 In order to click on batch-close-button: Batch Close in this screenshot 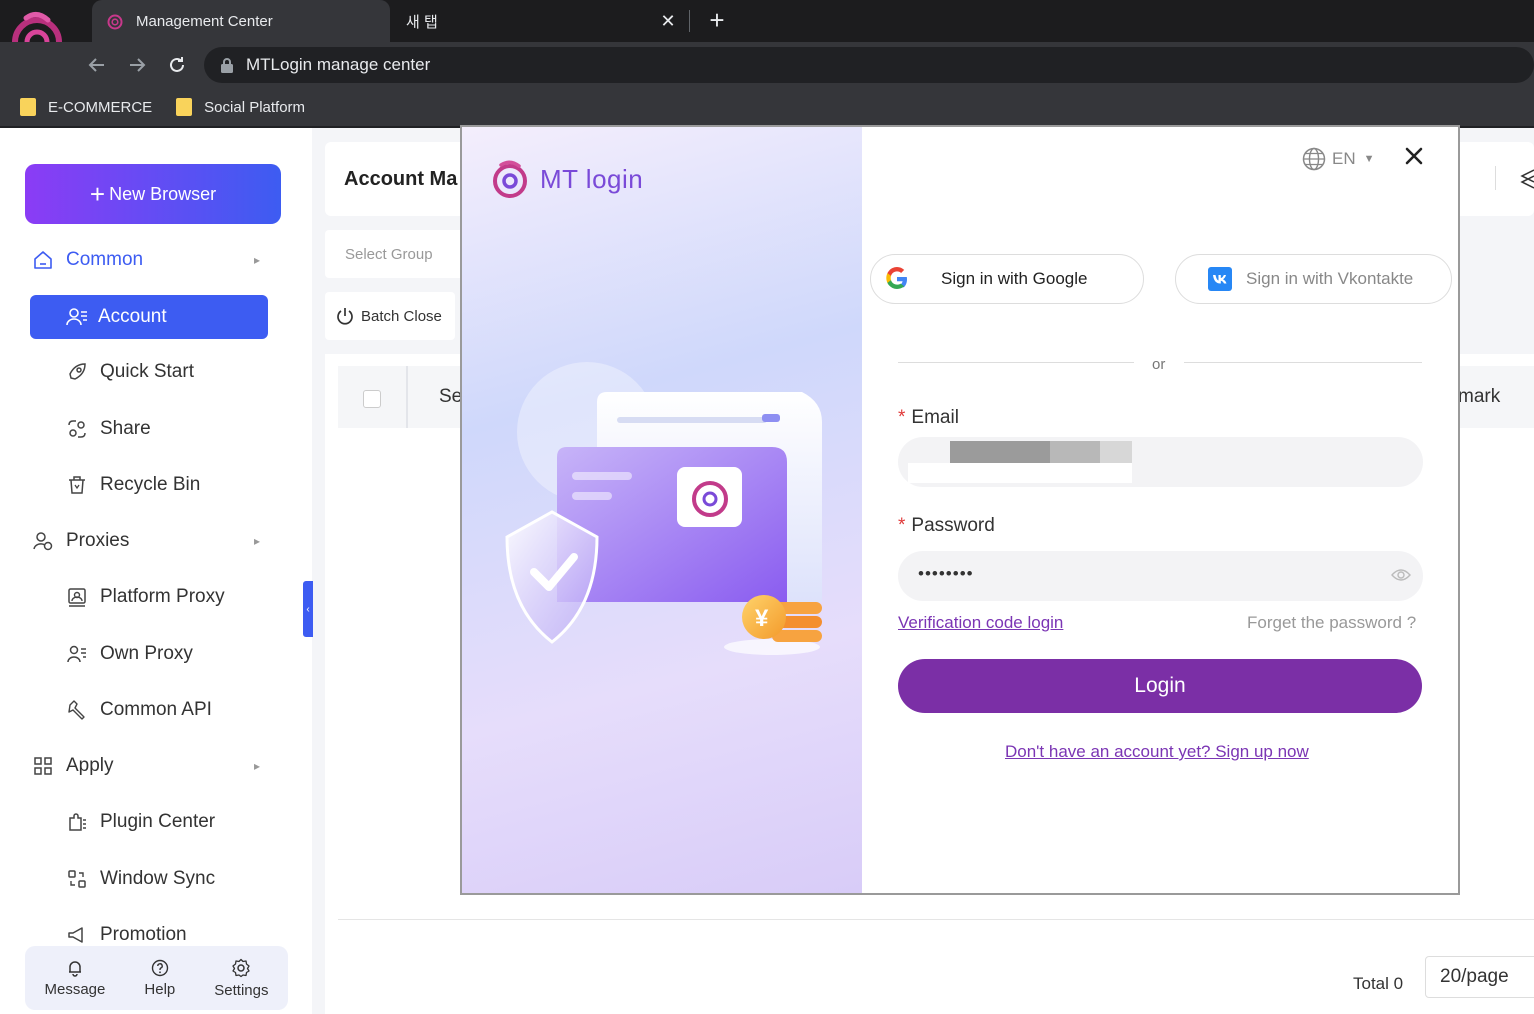, I will do `click(390, 316)`.